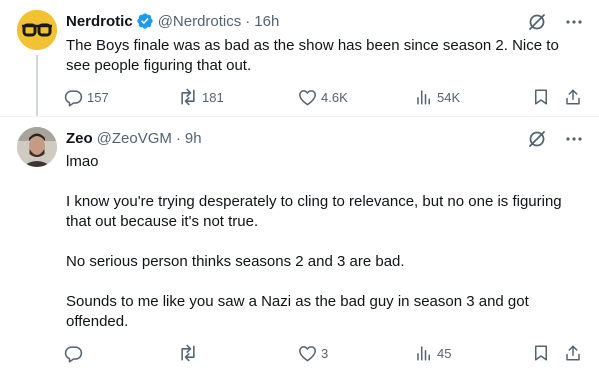 This screenshot has width=599, height=376. I want to click on like-button: 3, so click(313, 353).